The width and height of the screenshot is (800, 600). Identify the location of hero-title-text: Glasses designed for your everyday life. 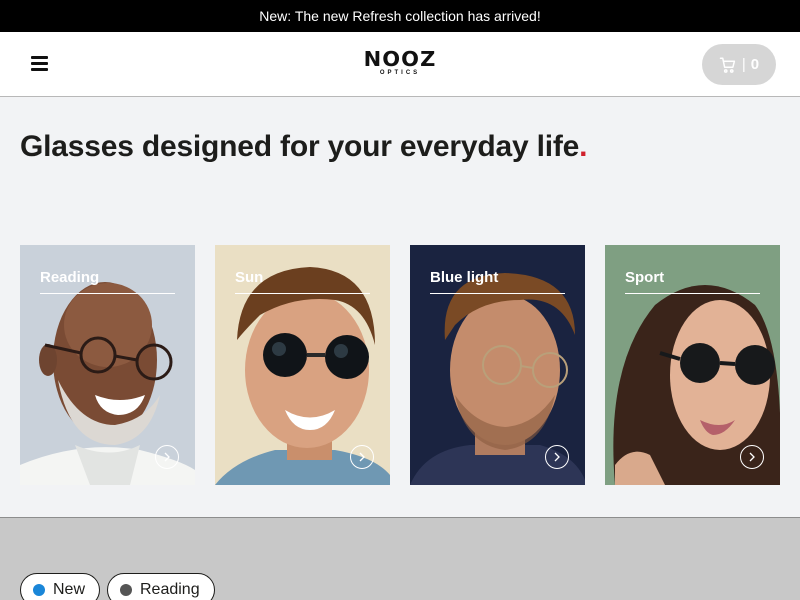
(300, 146).